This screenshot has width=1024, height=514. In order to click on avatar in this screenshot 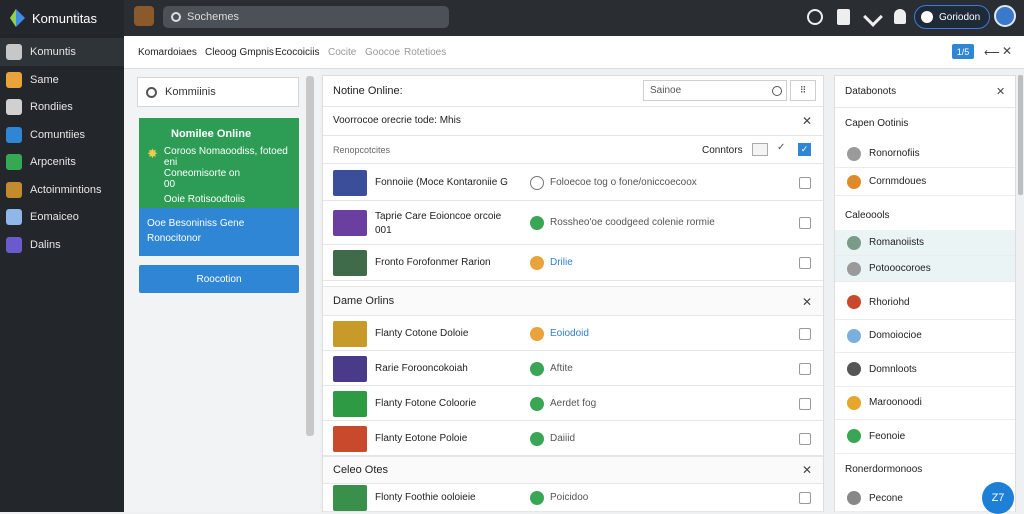, I will do `click(144, 16)`.